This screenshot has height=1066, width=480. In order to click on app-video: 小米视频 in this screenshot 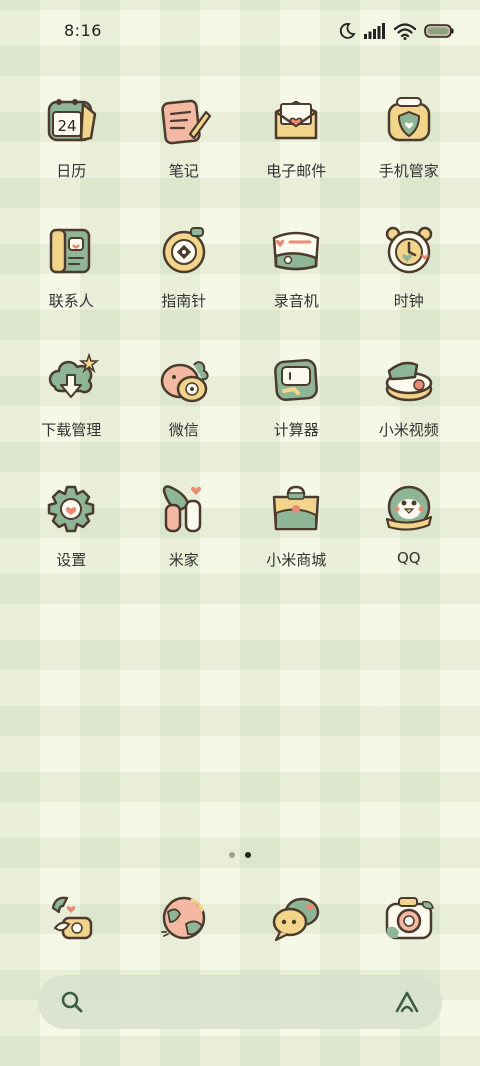, I will do `click(409, 414)`.